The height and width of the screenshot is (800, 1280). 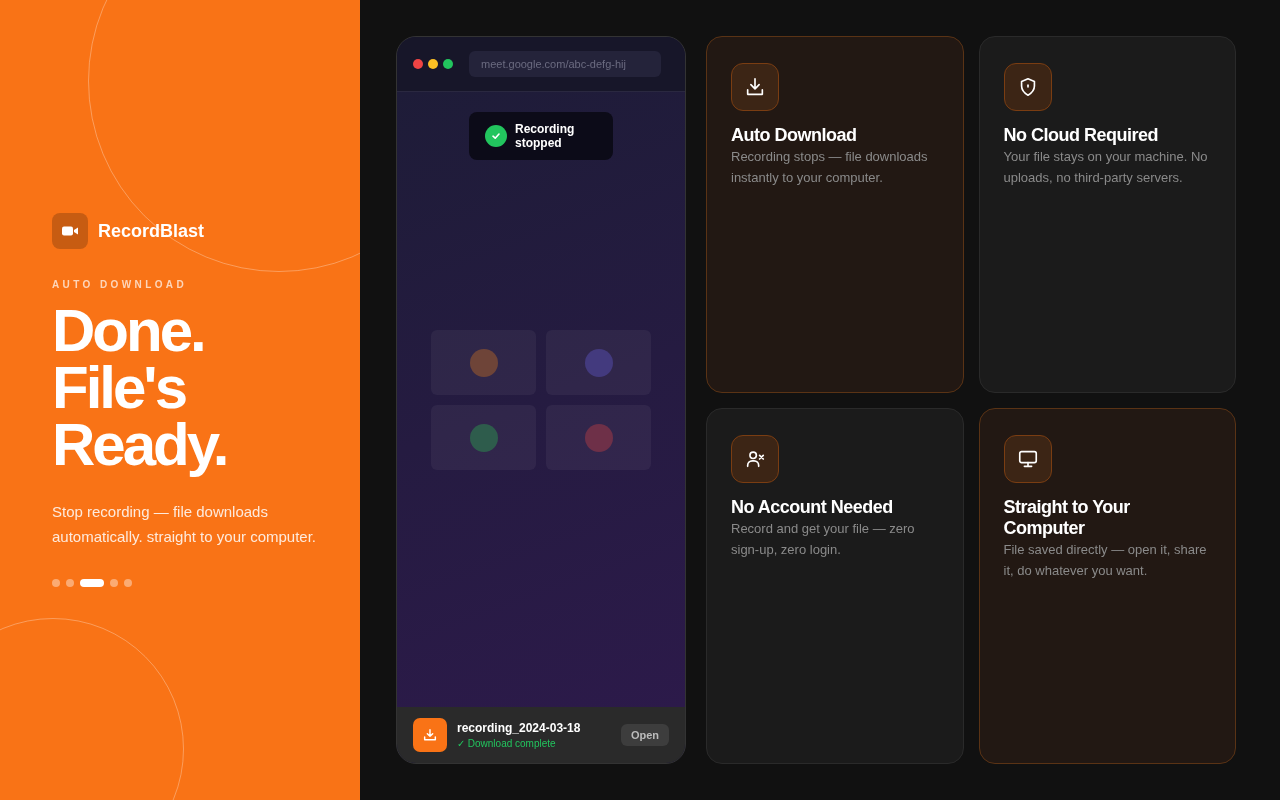 I want to click on window-controls-icon, so click(x=433, y=64).